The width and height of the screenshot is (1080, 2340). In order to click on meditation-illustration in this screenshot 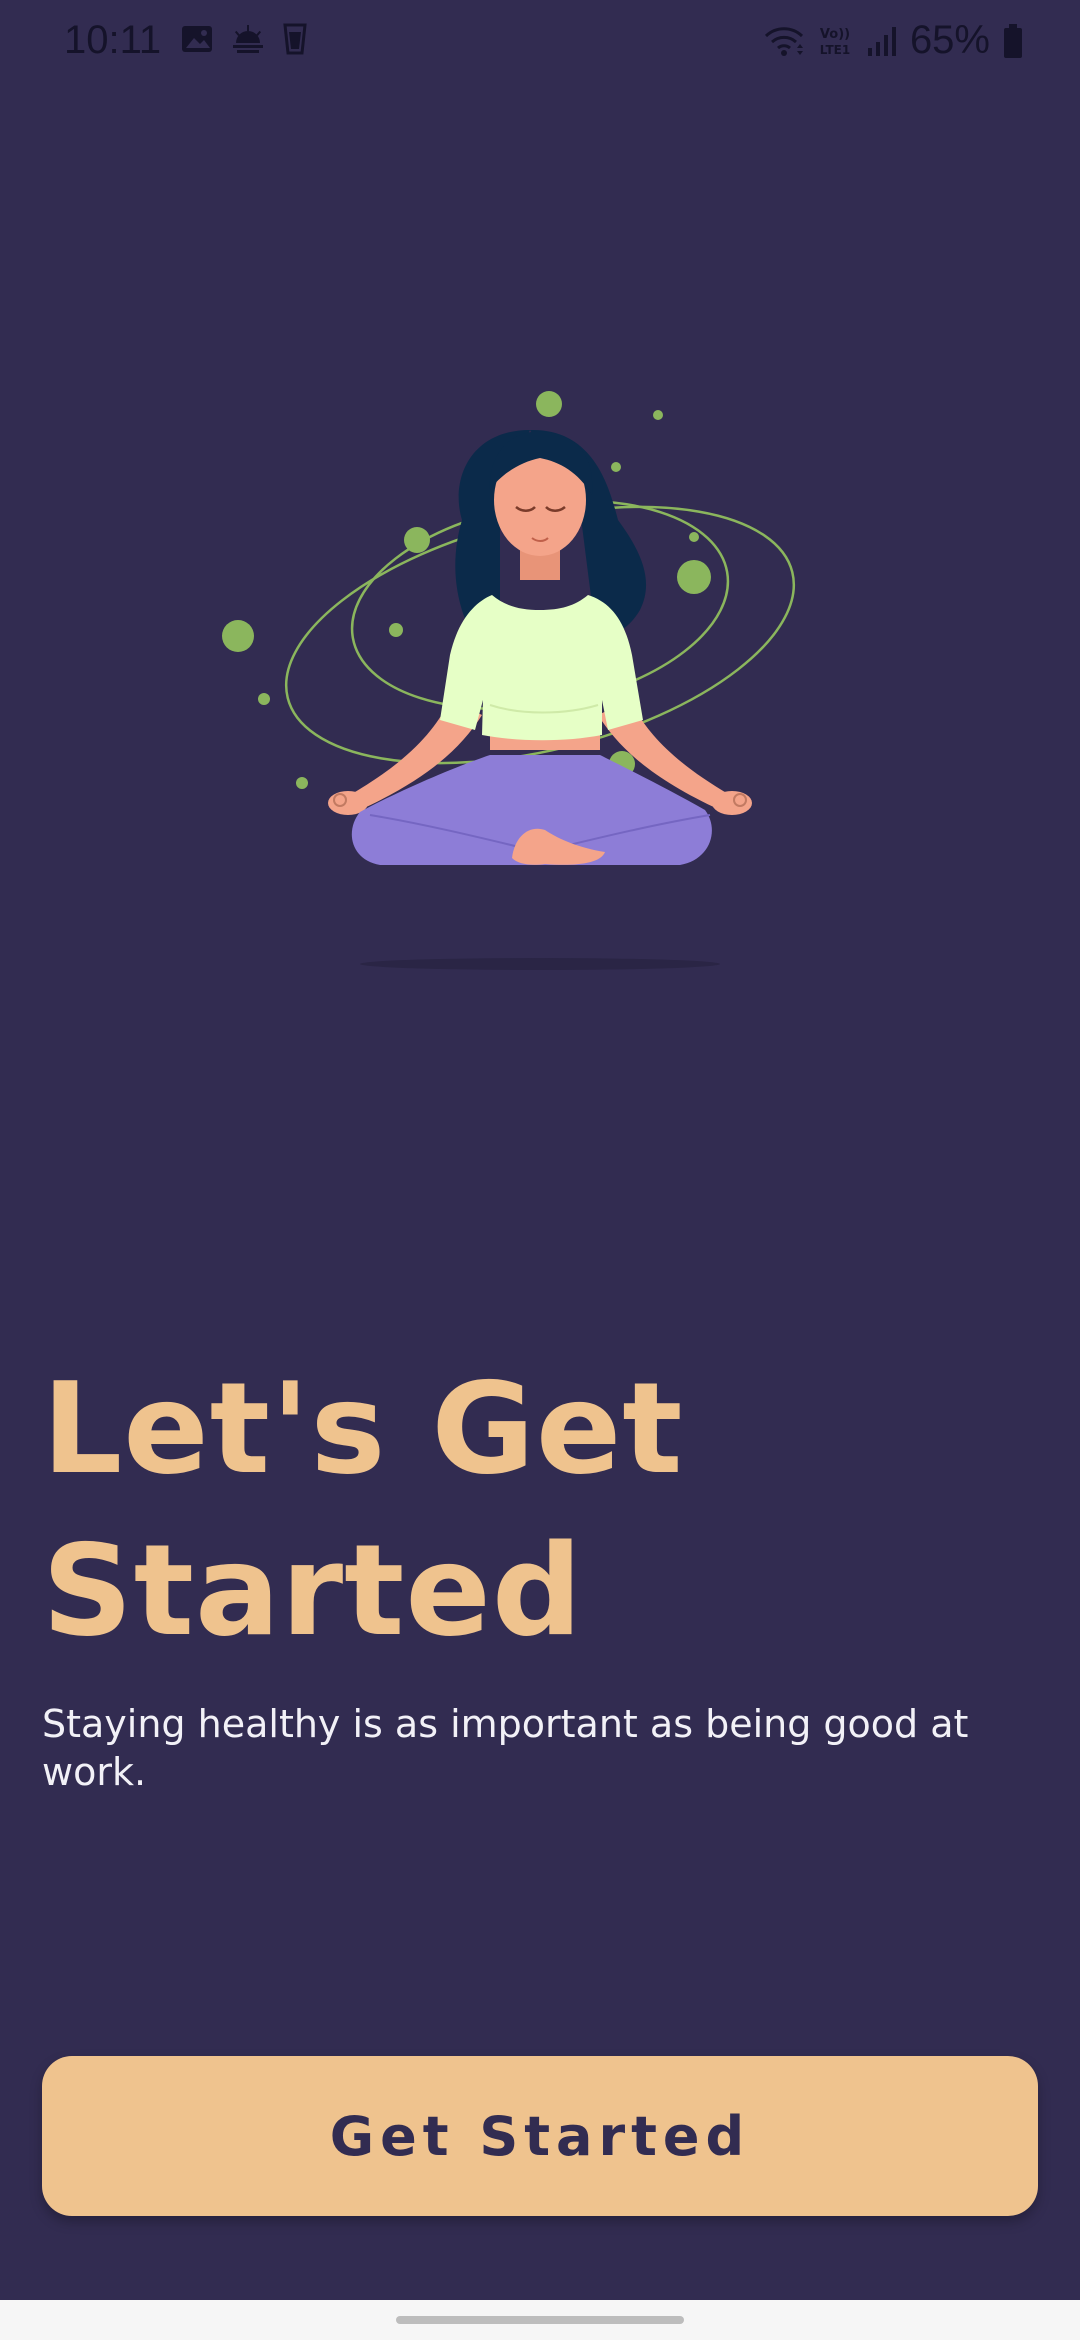, I will do `click(509, 680)`.